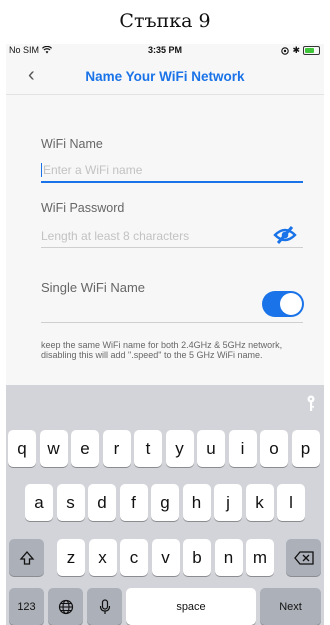  Describe the element at coordinates (196, 502) in the screenshot. I see `key-h: h` at that location.